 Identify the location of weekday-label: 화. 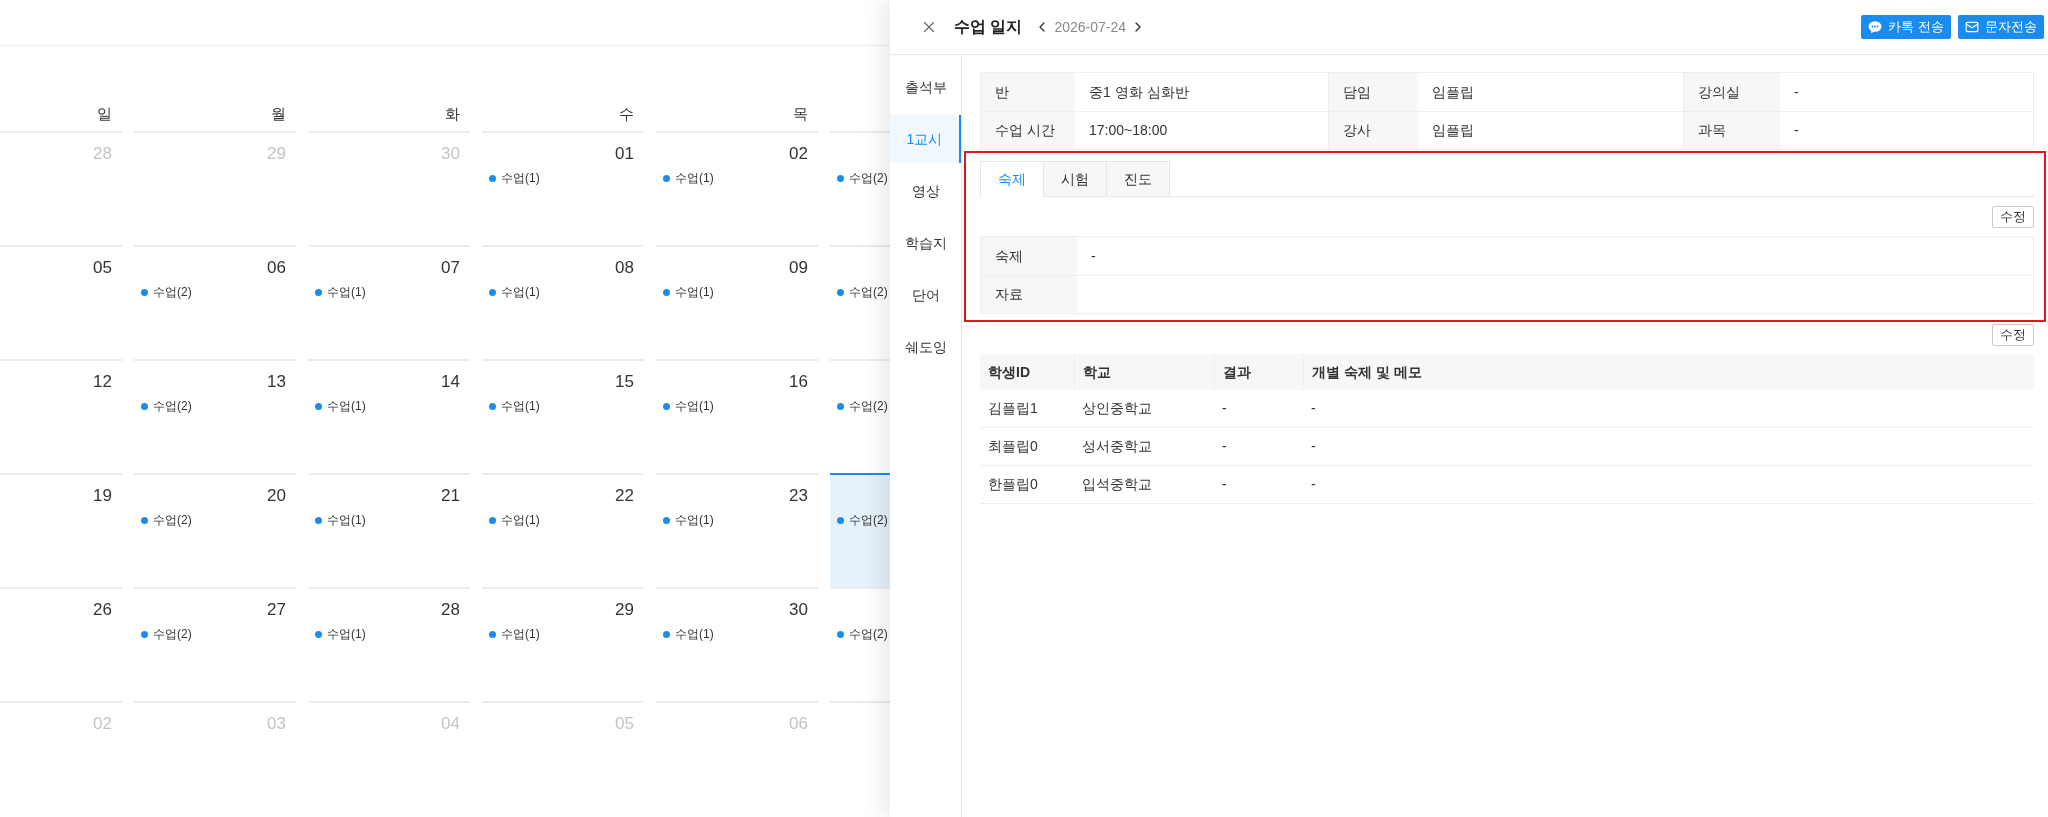
(452, 113).